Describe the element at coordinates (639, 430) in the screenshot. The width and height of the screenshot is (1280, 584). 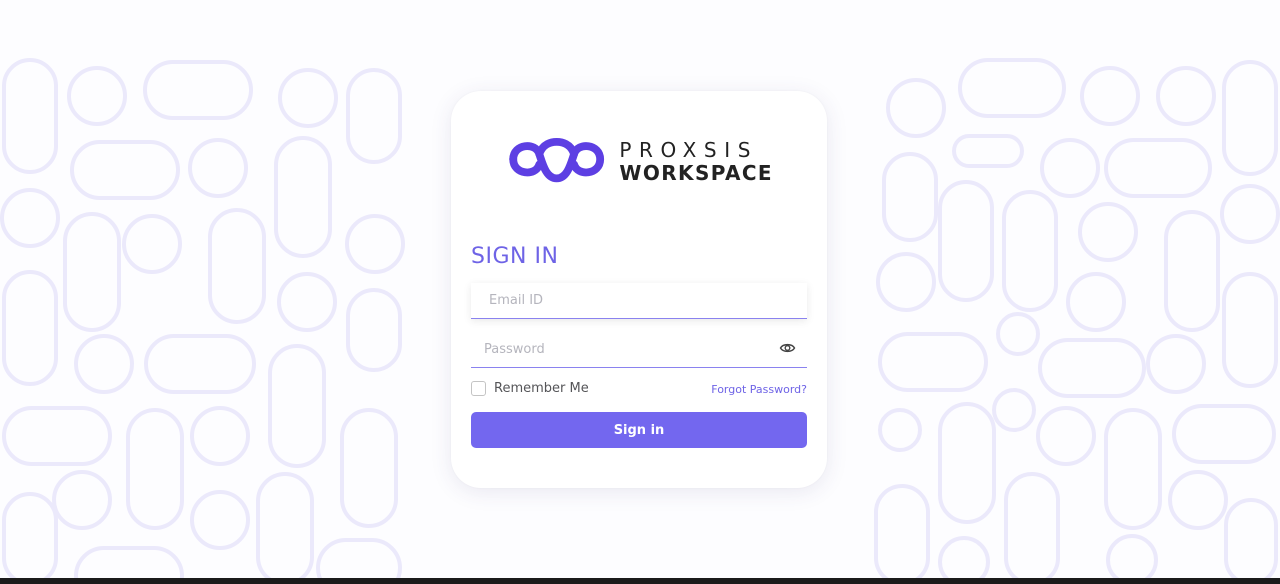
I see `sign-in-button: Sign in` at that location.